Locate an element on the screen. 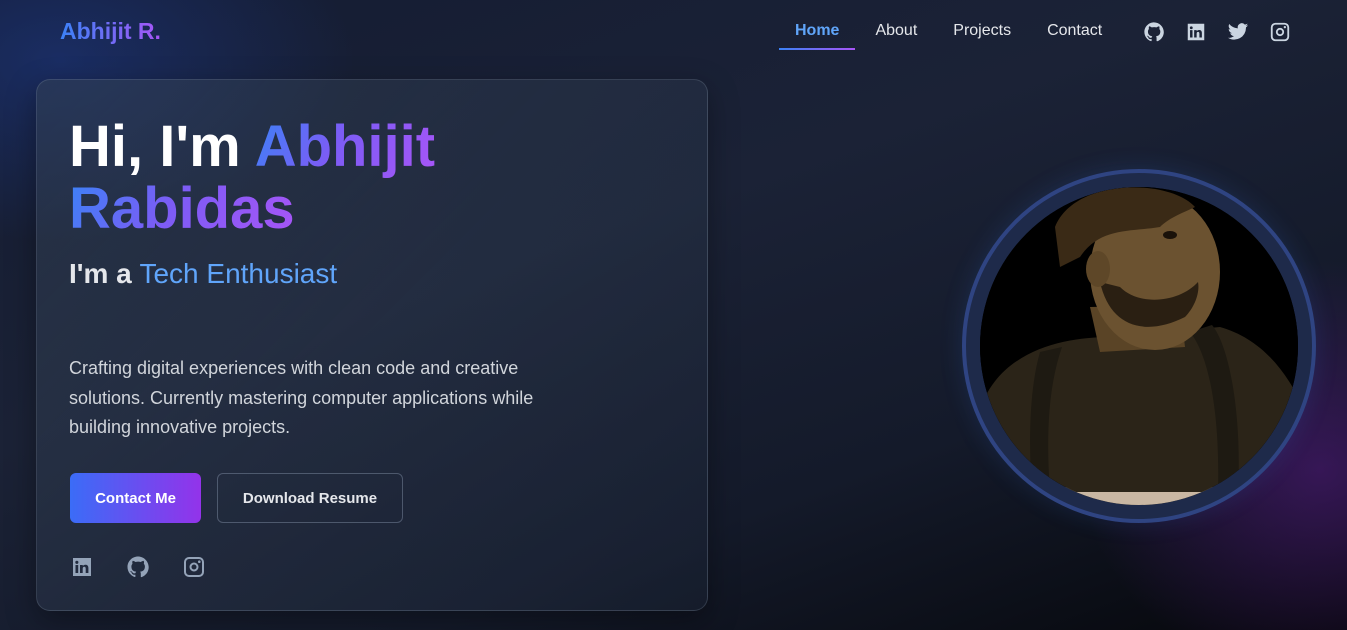 This screenshot has width=1347, height=630. profile-photo-frame is located at coordinates (1139, 346).